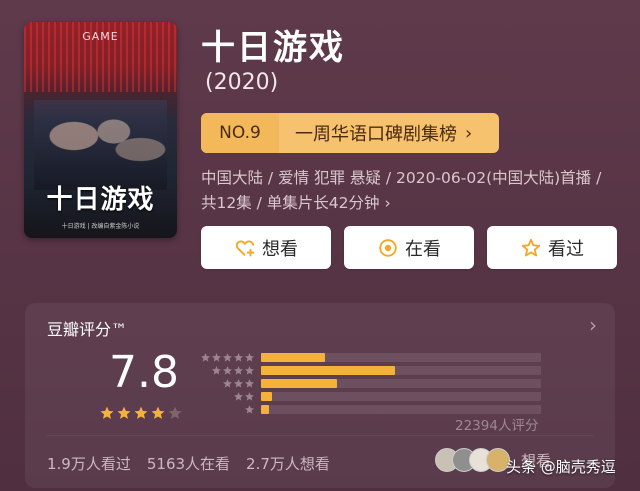 Image resolution: width=640 pixels, height=491 pixels. I want to click on rating-title: 豆瓣评分™, so click(87, 329).